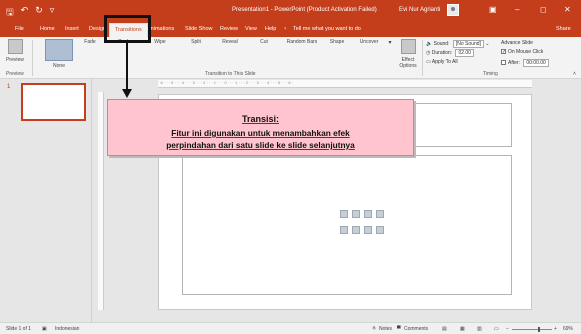 The width and height of the screenshot is (581, 334). What do you see at coordinates (496, 329) in the screenshot?
I see `slideshow-icon: ▭` at bounding box center [496, 329].